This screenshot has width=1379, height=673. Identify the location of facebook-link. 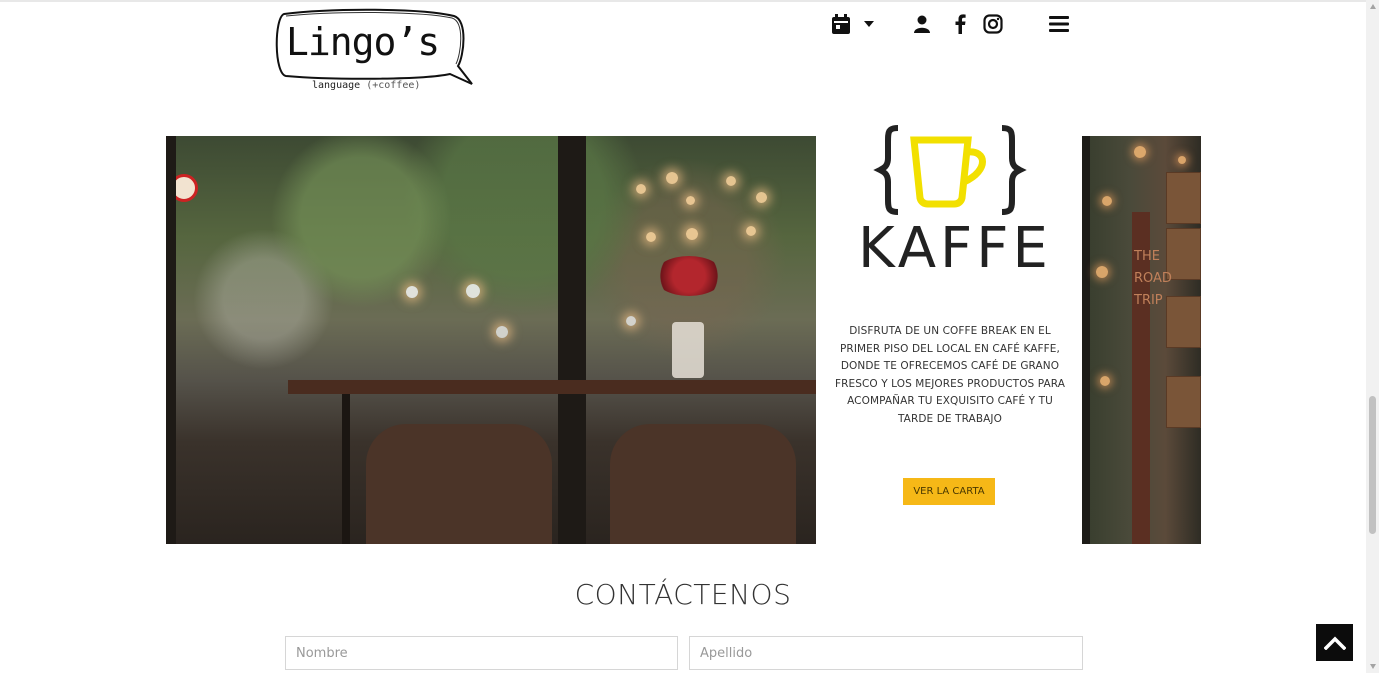
(960, 24).